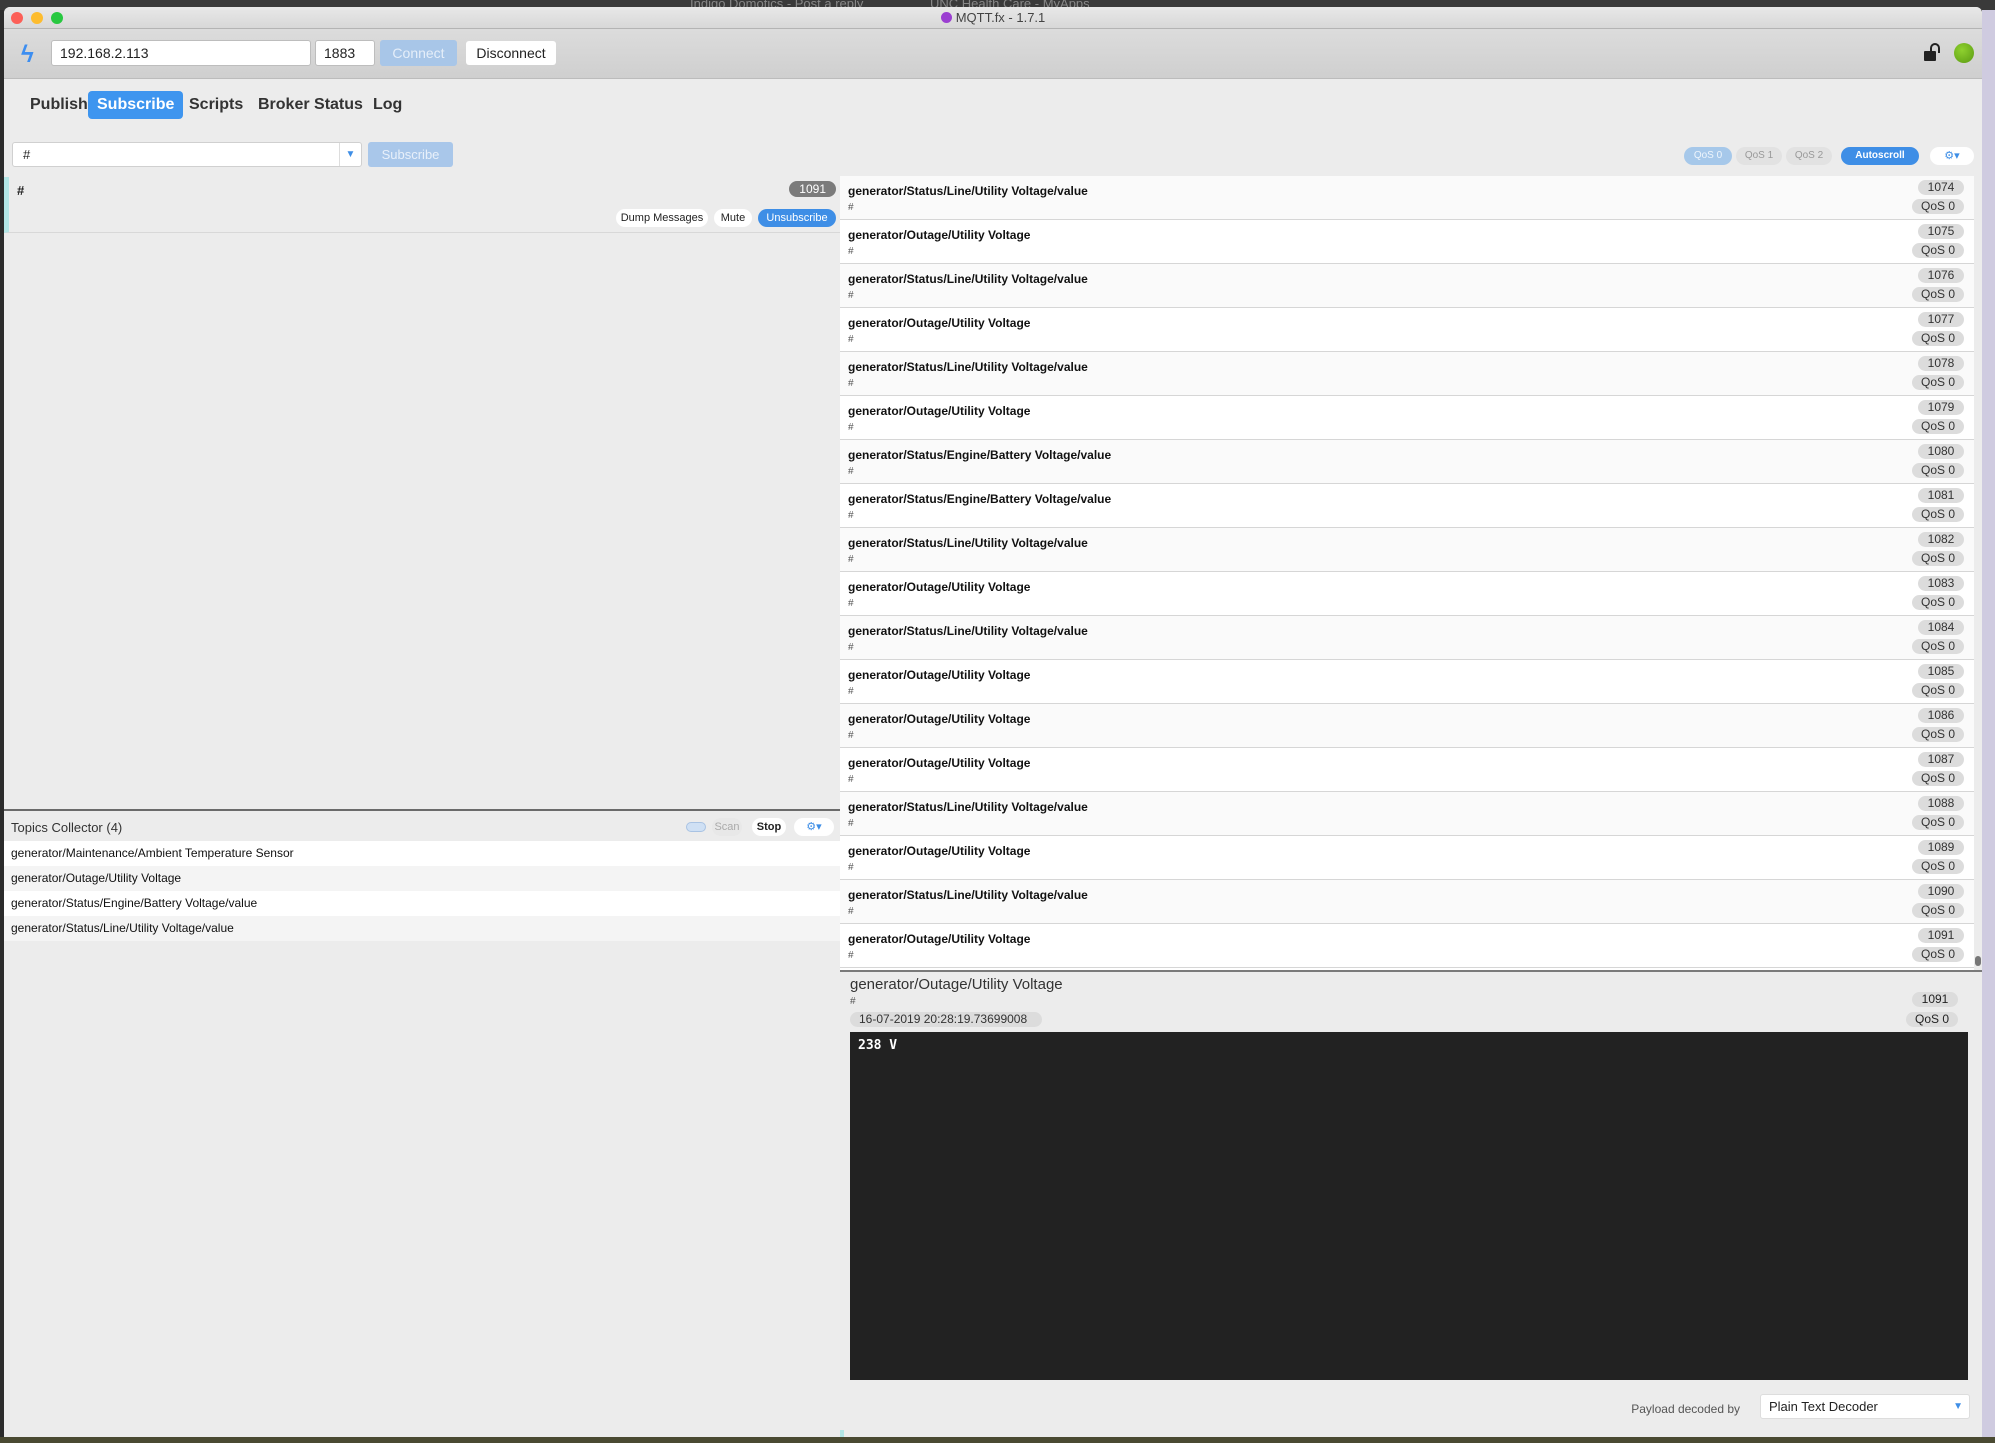  What do you see at coordinates (993, 17) in the screenshot?
I see `window-title: MQTT.fx - 1.7.1` at bounding box center [993, 17].